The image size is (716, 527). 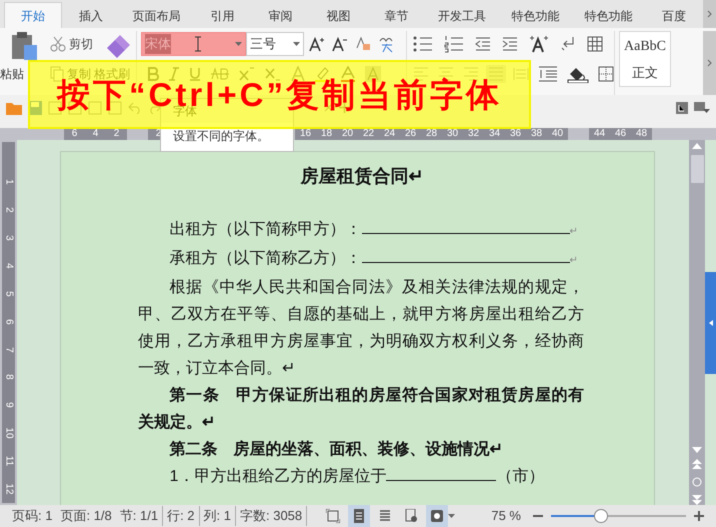 I want to click on ruler-number: 8, so click(x=8, y=378).